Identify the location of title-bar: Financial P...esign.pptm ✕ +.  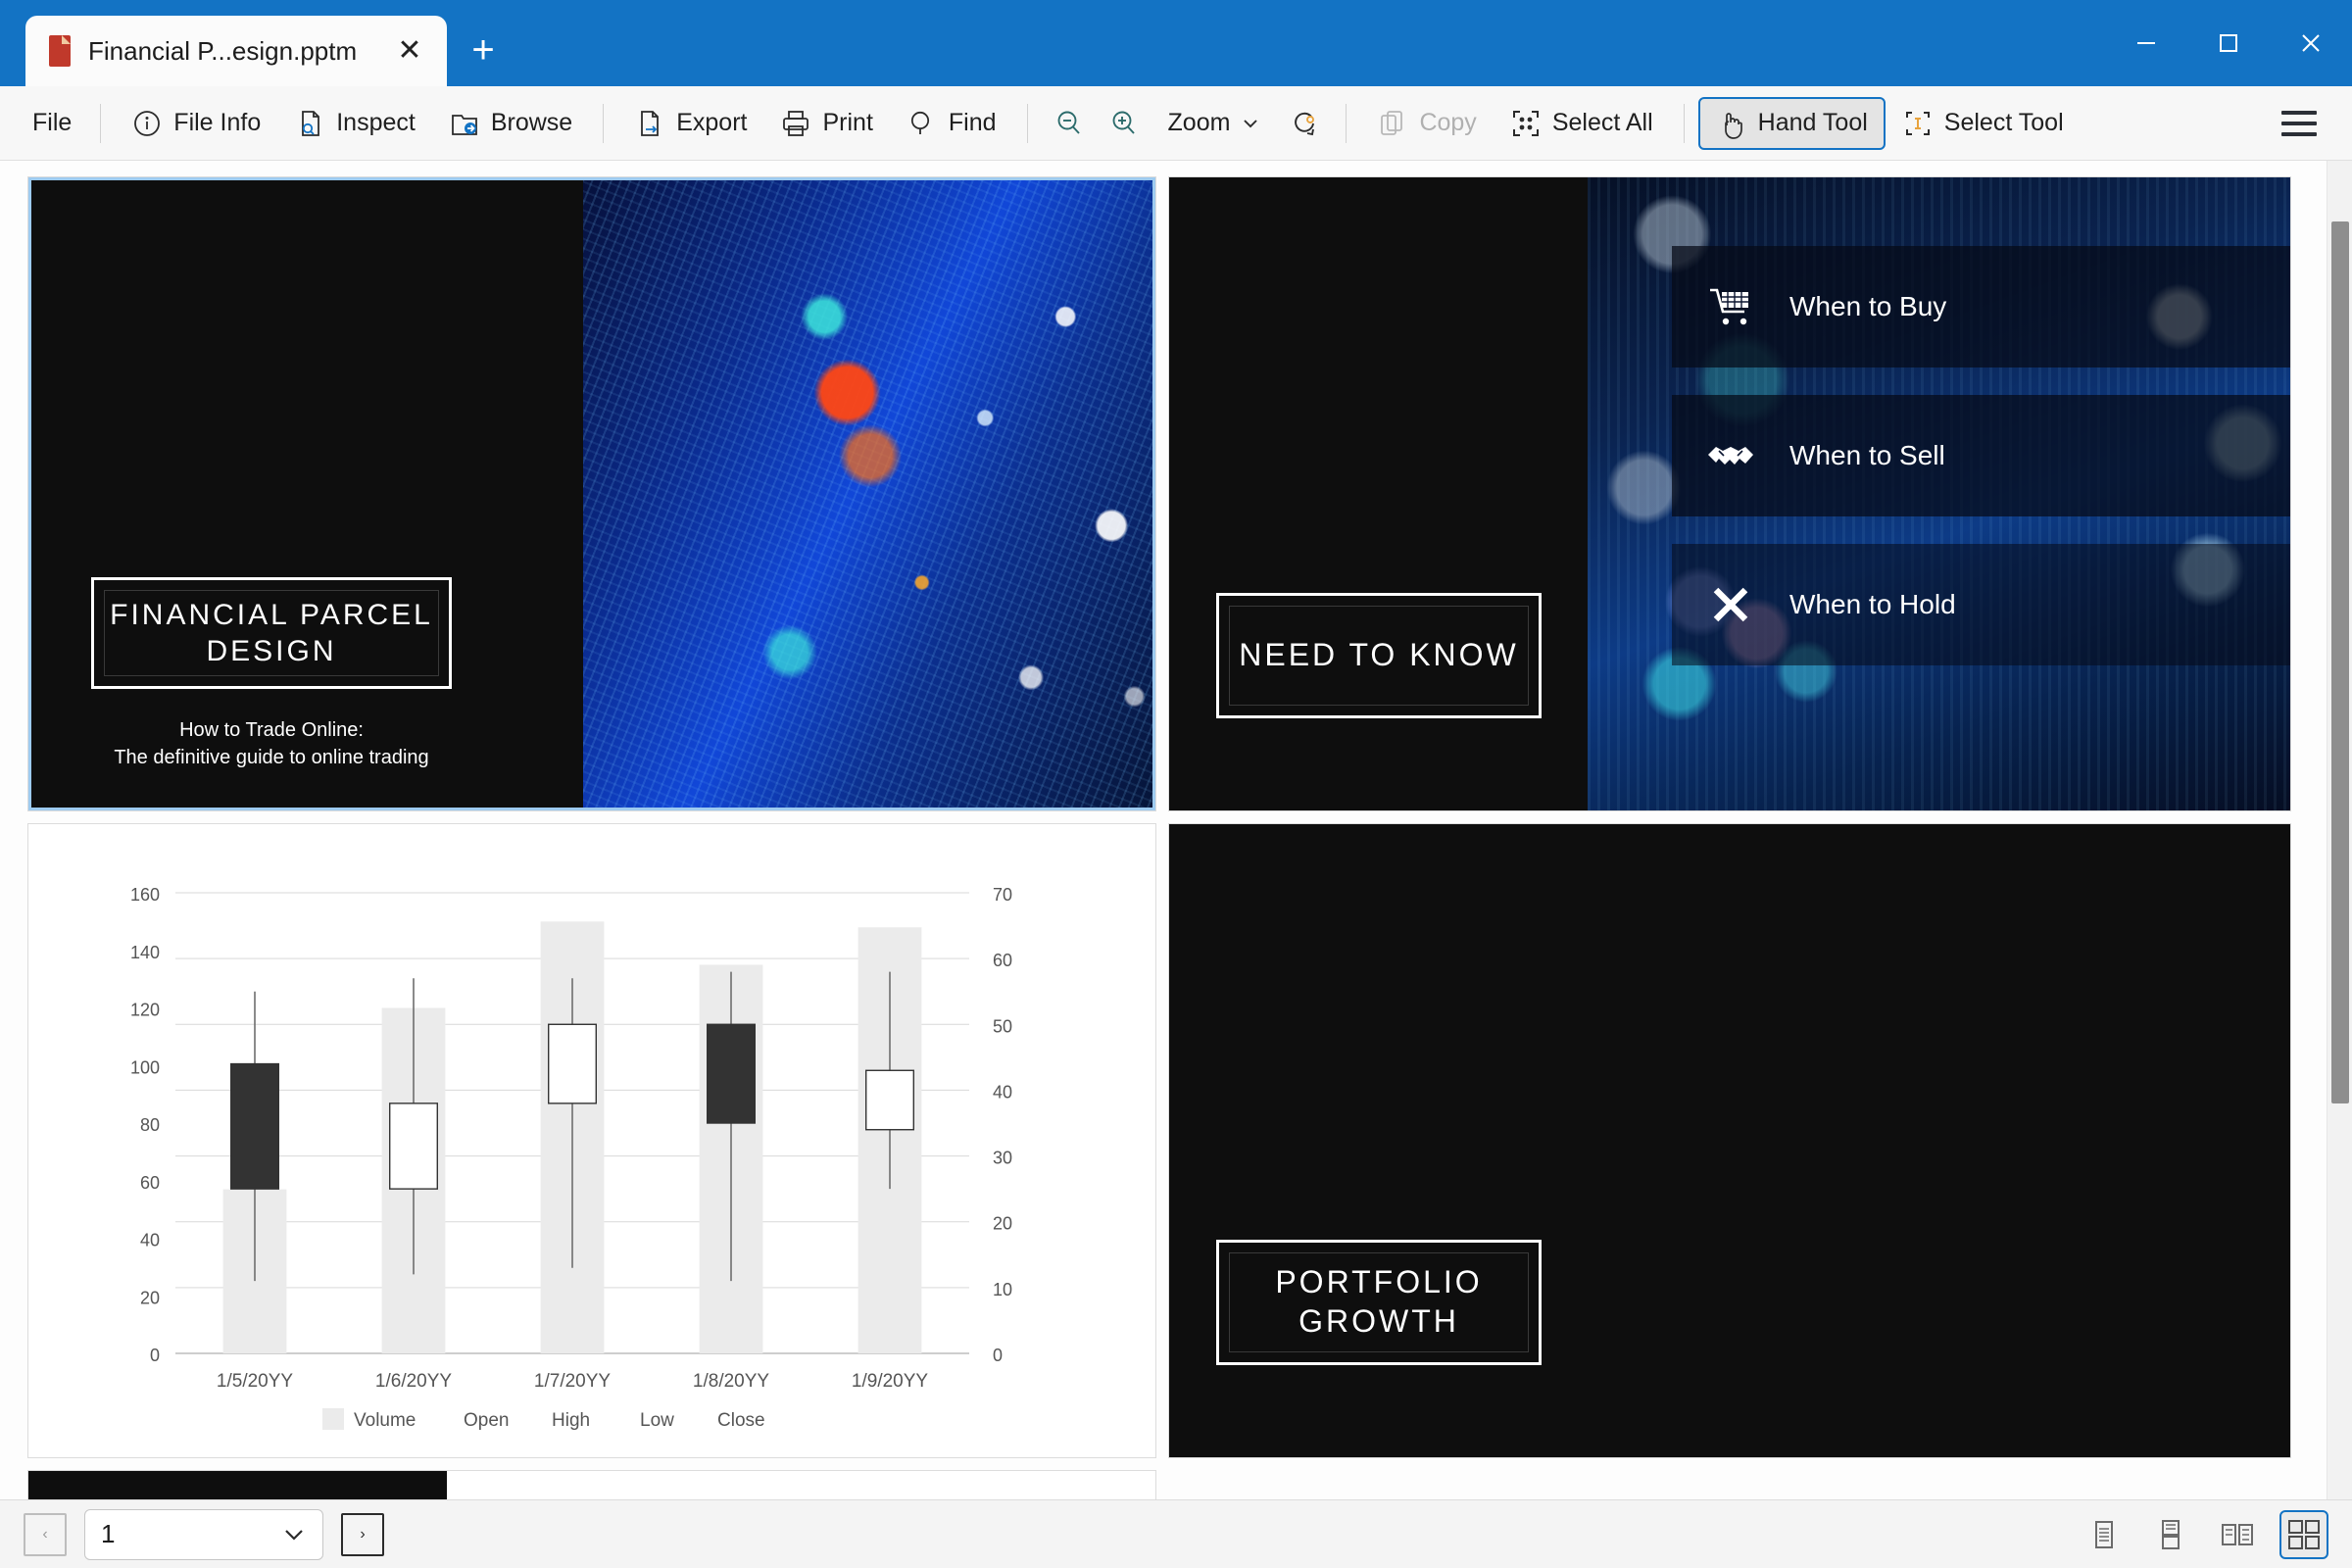
(1176, 43).